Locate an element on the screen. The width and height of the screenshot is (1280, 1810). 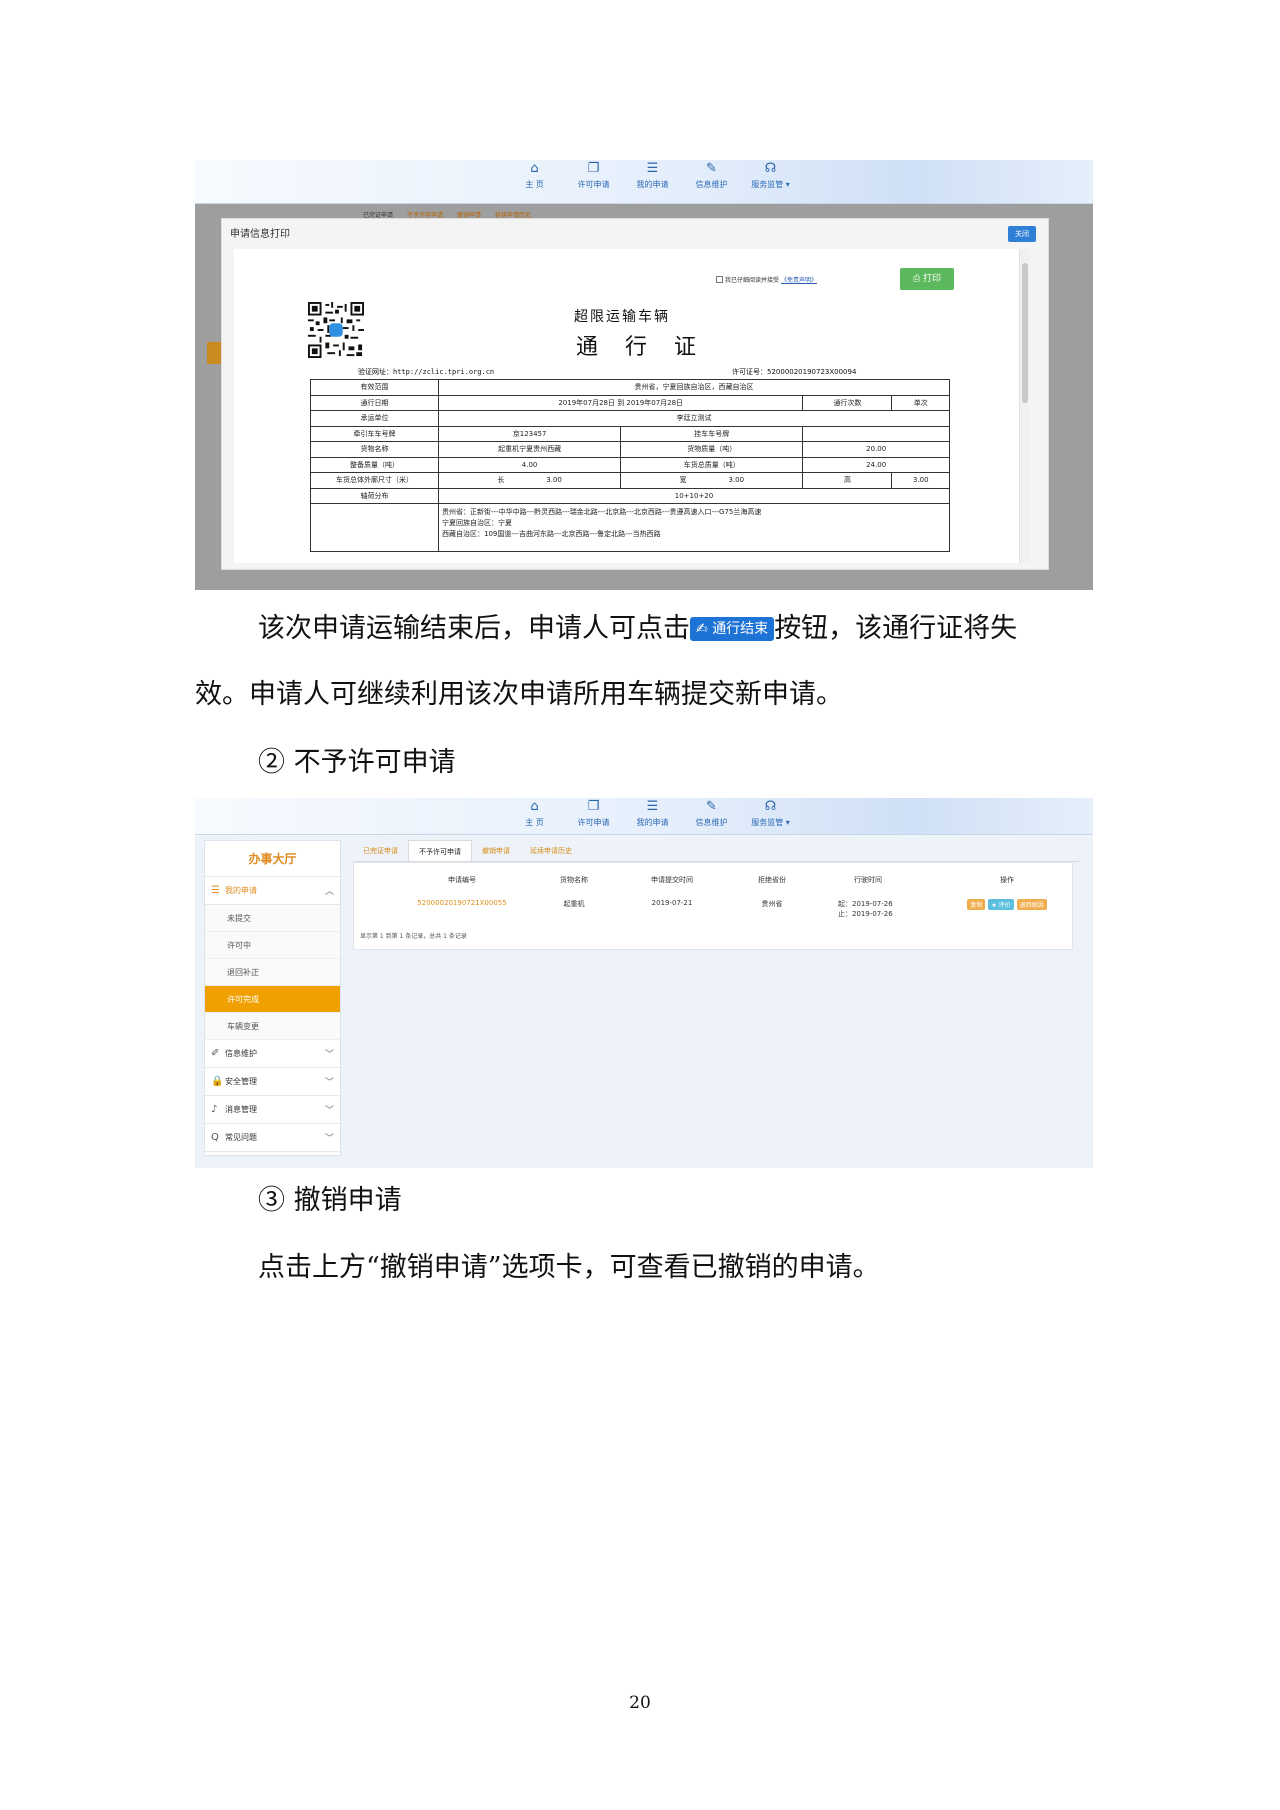
table-row: 通行日期 2019年07月28日 到 2019年07月28日 通行次数 单次 is located at coordinates (630, 402).